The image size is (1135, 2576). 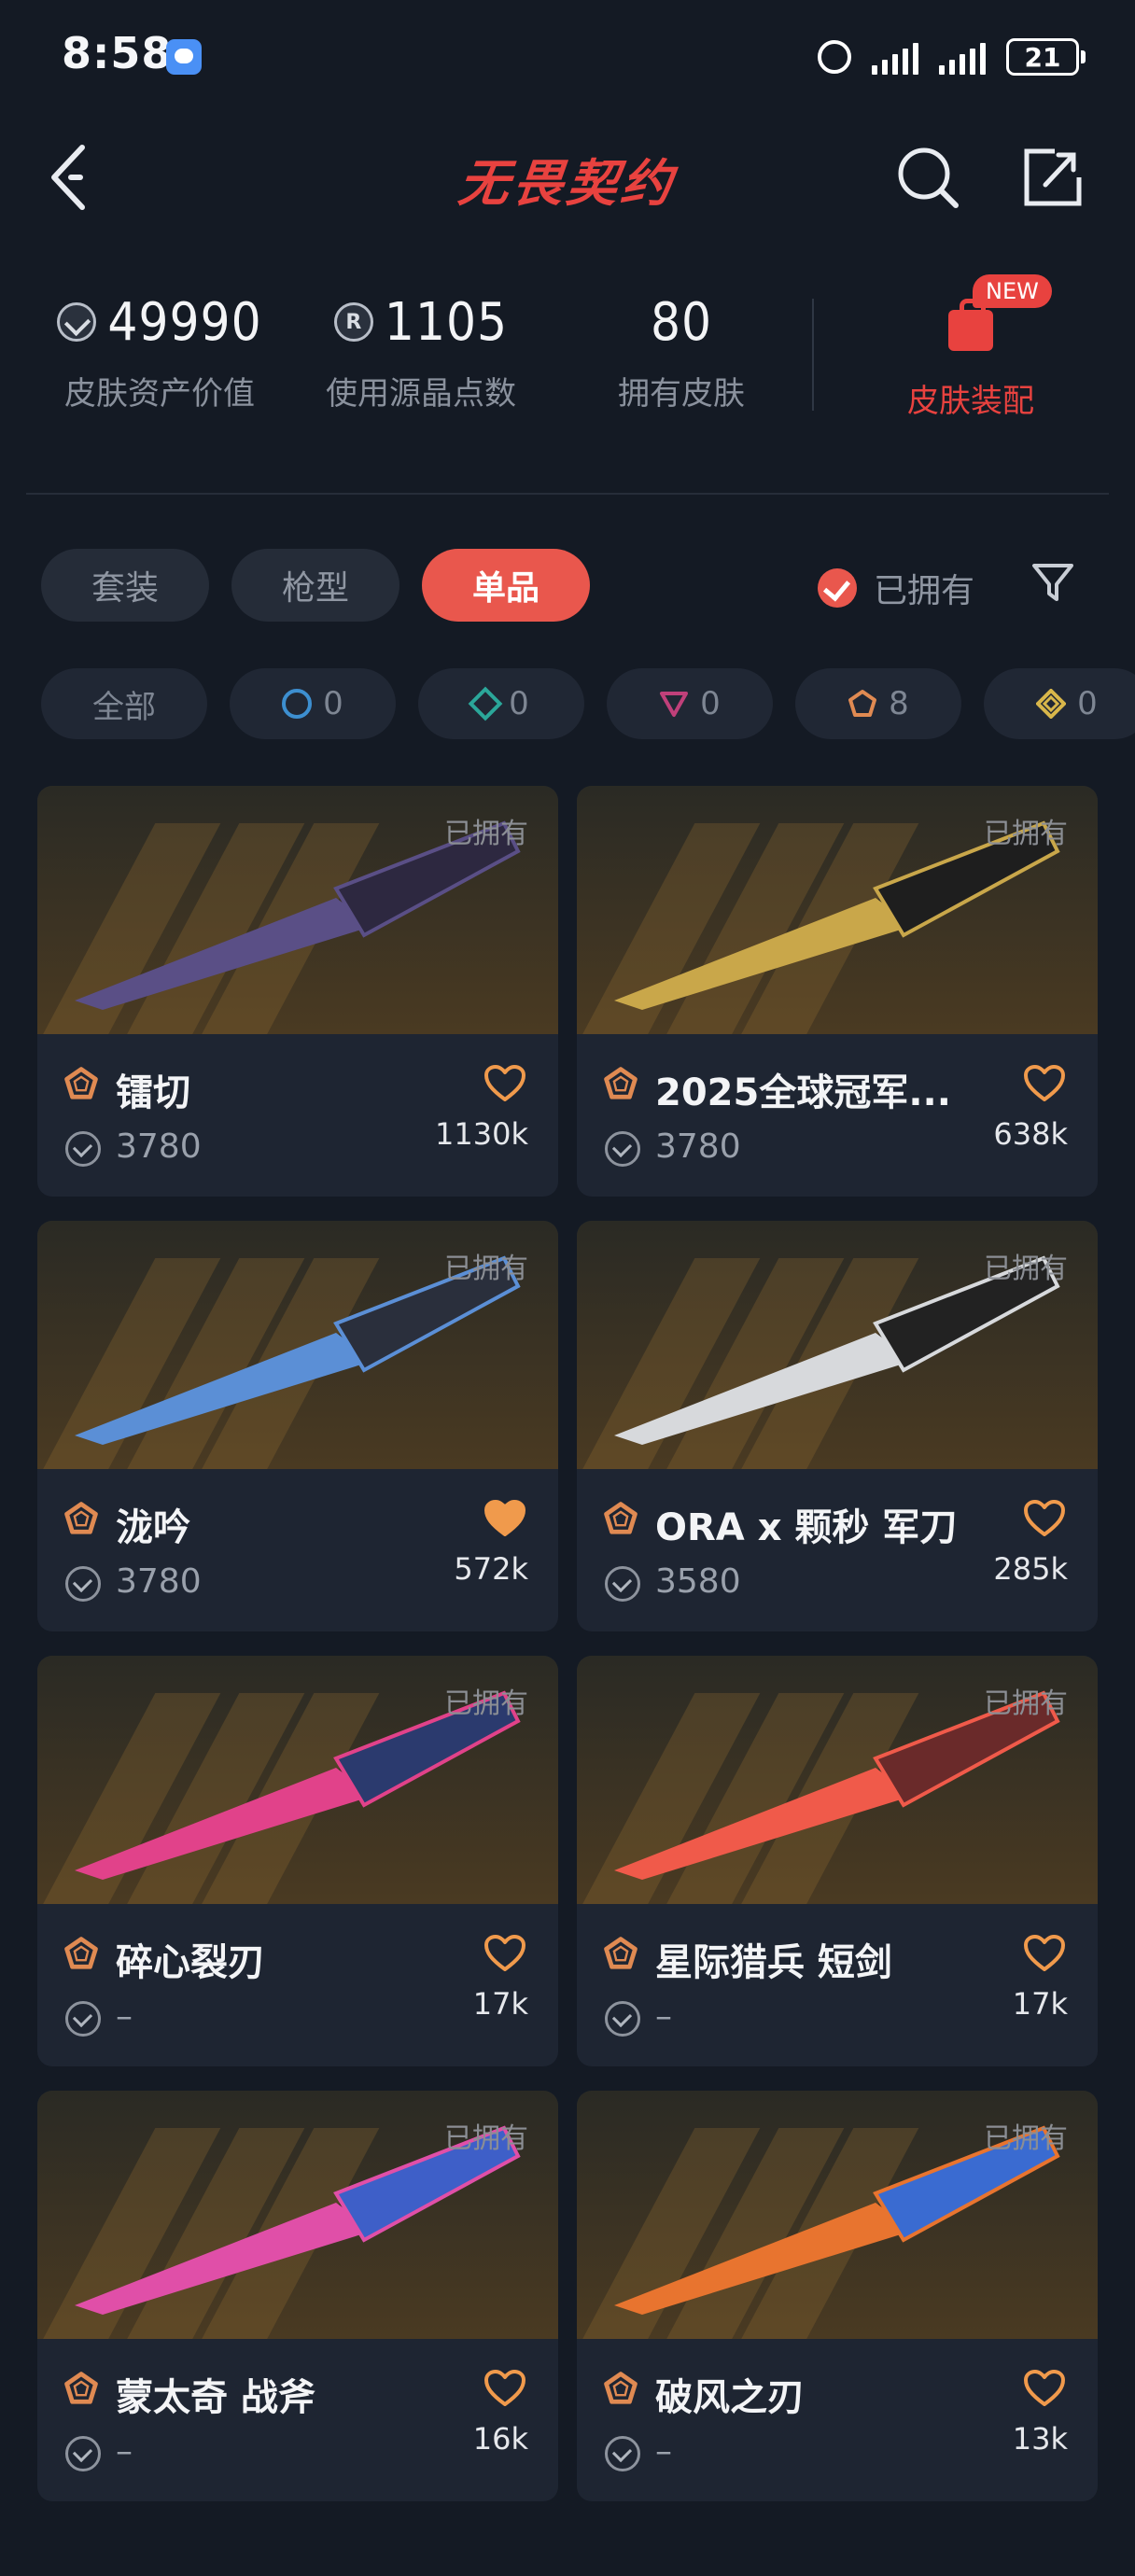 What do you see at coordinates (506, 585) in the screenshot?
I see `tab-single-items: 单品` at bounding box center [506, 585].